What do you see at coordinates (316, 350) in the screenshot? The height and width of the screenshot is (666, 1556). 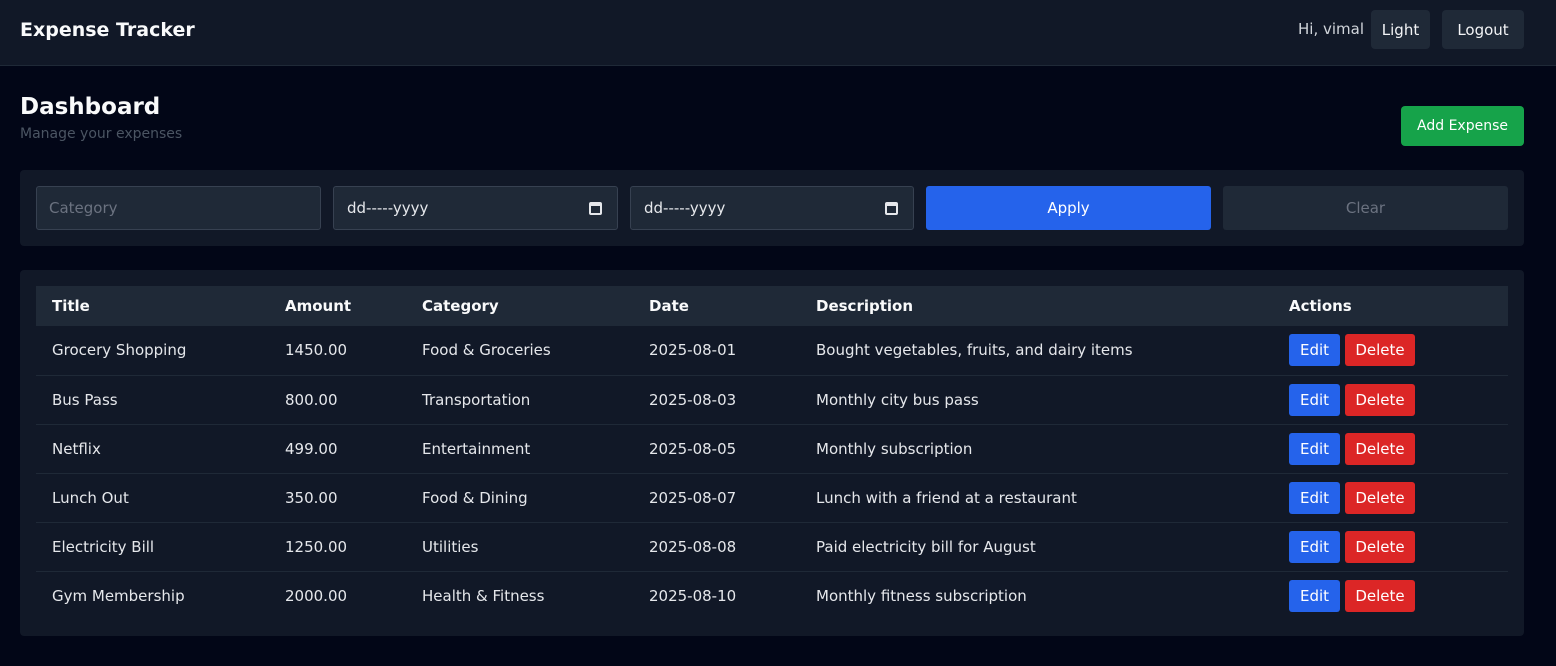 I see `cell-amount: 1450.00` at bounding box center [316, 350].